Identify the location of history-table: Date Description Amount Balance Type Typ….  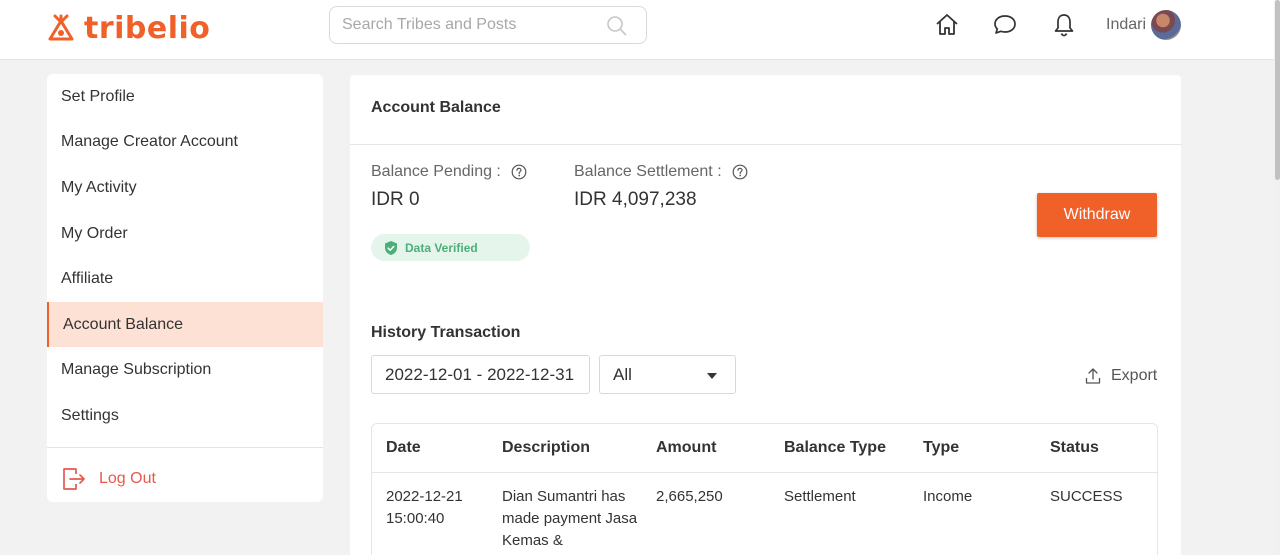
(764, 489).